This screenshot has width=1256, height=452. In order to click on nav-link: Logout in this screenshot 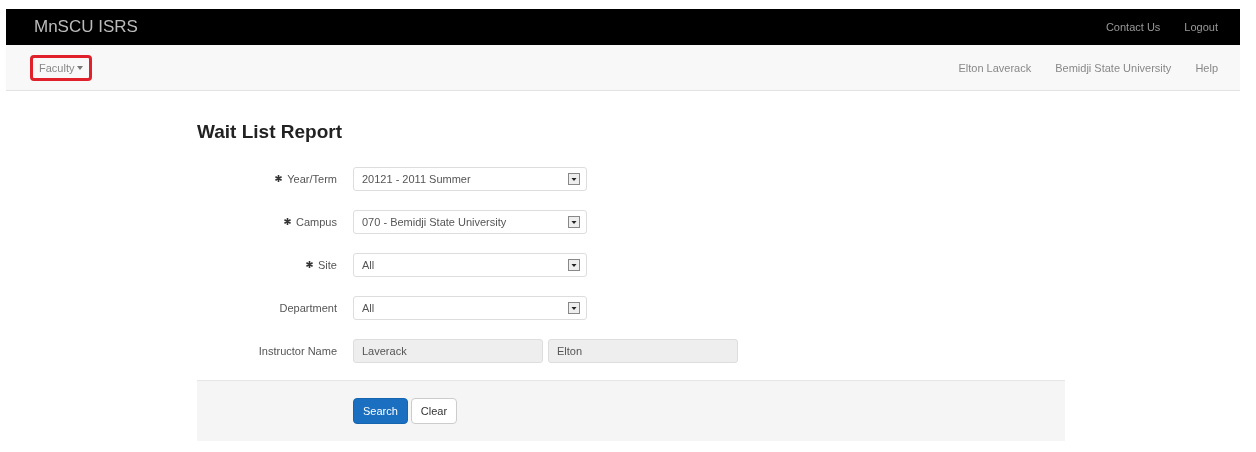, I will do `click(1201, 27)`.